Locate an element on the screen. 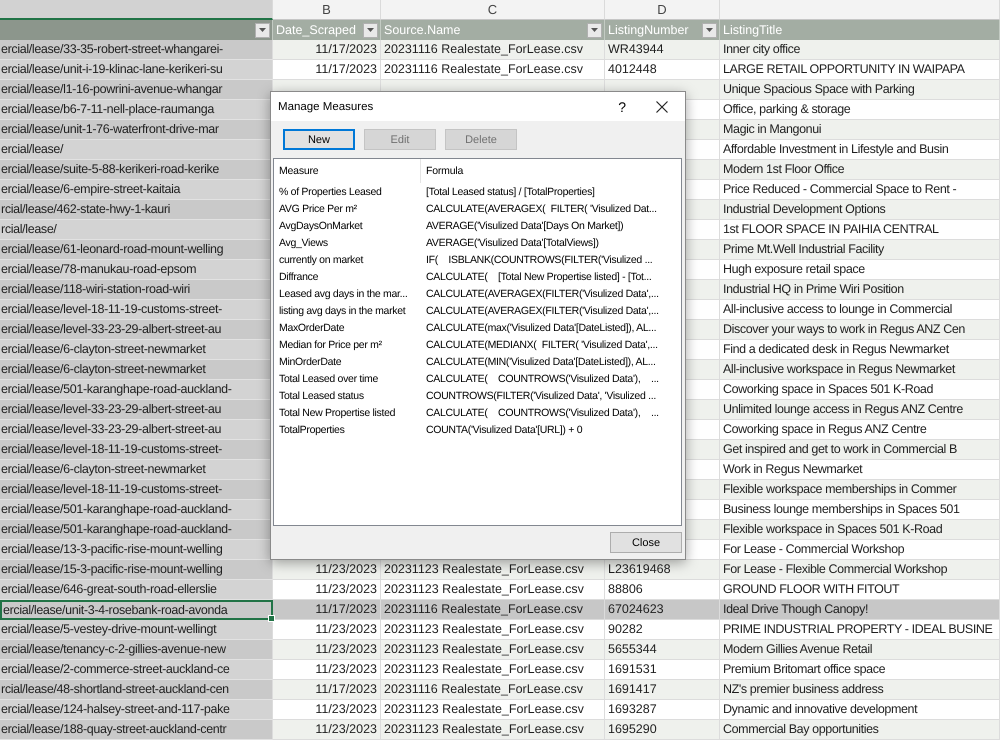 The width and height of the screenshot is (1000, 749). table-cell: Flexible workspace in Spaces 501 K-Road is located at coordinates (860, 530).